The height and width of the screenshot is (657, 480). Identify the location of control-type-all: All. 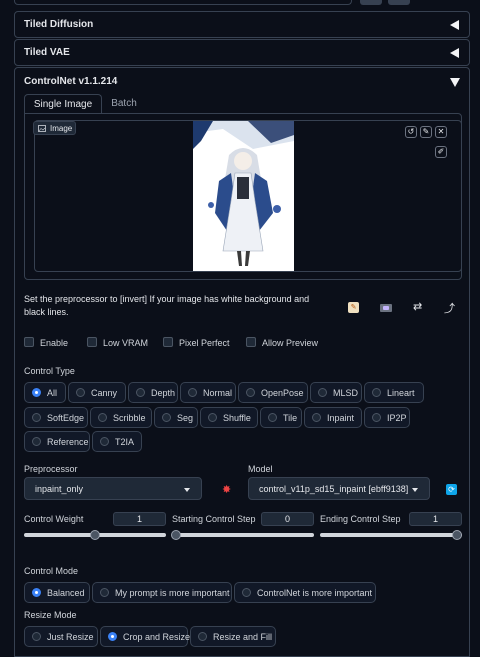
(45, 392).